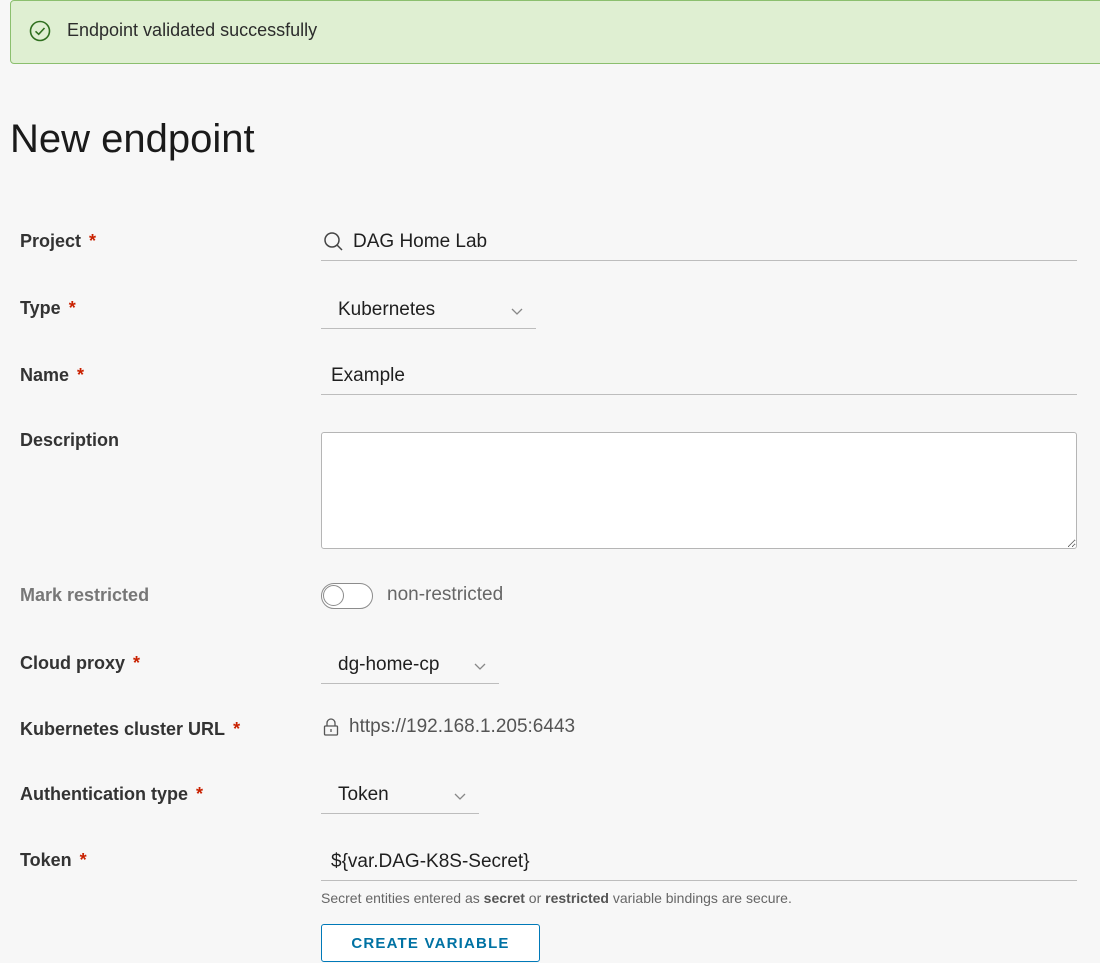  Describe the element at coordinates (555, 32) in the screenshot. I see `success-alert: Endpoint validated successfully` at that location.